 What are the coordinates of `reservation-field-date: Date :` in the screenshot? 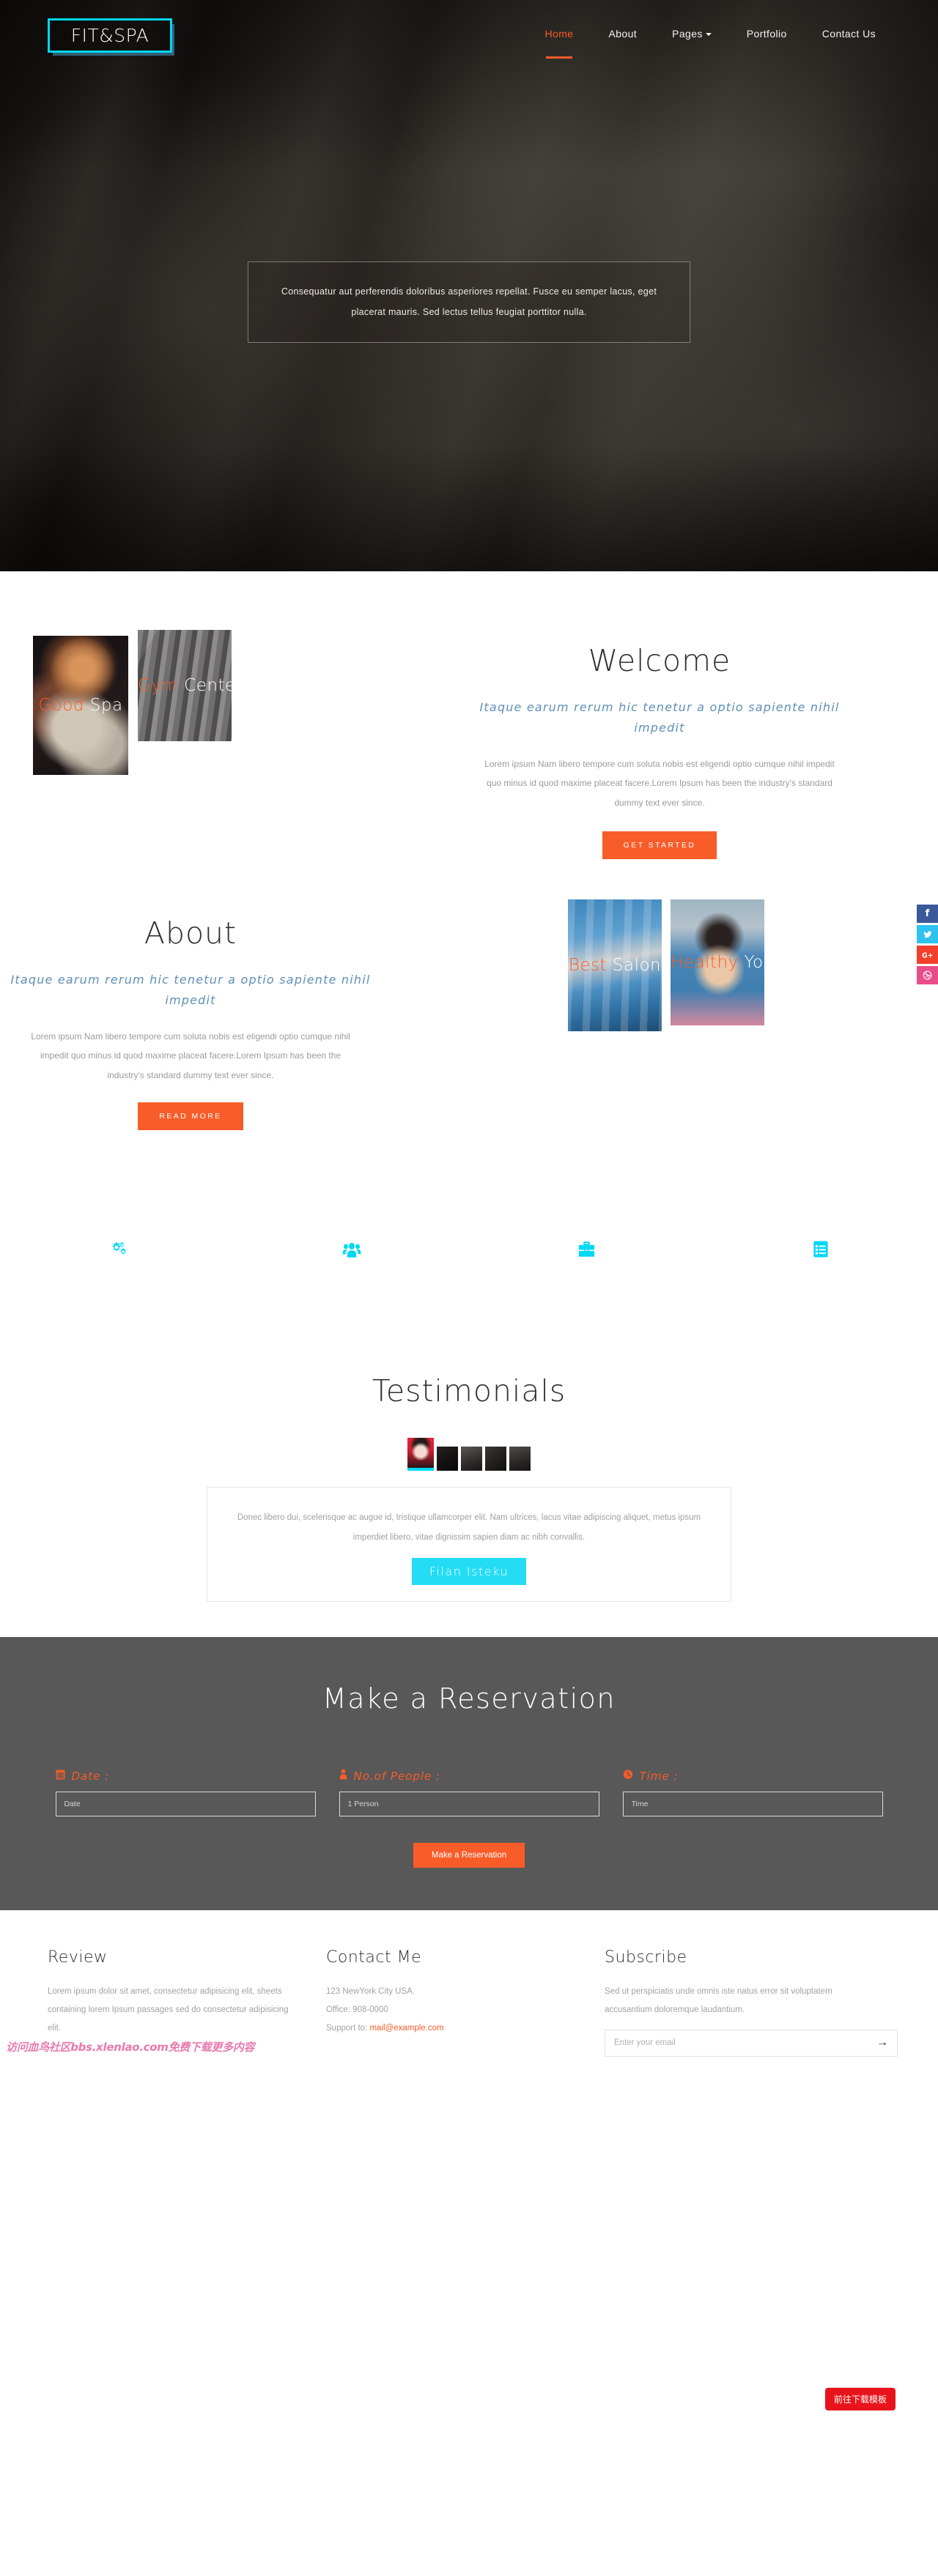 It's located at (185, 1793).